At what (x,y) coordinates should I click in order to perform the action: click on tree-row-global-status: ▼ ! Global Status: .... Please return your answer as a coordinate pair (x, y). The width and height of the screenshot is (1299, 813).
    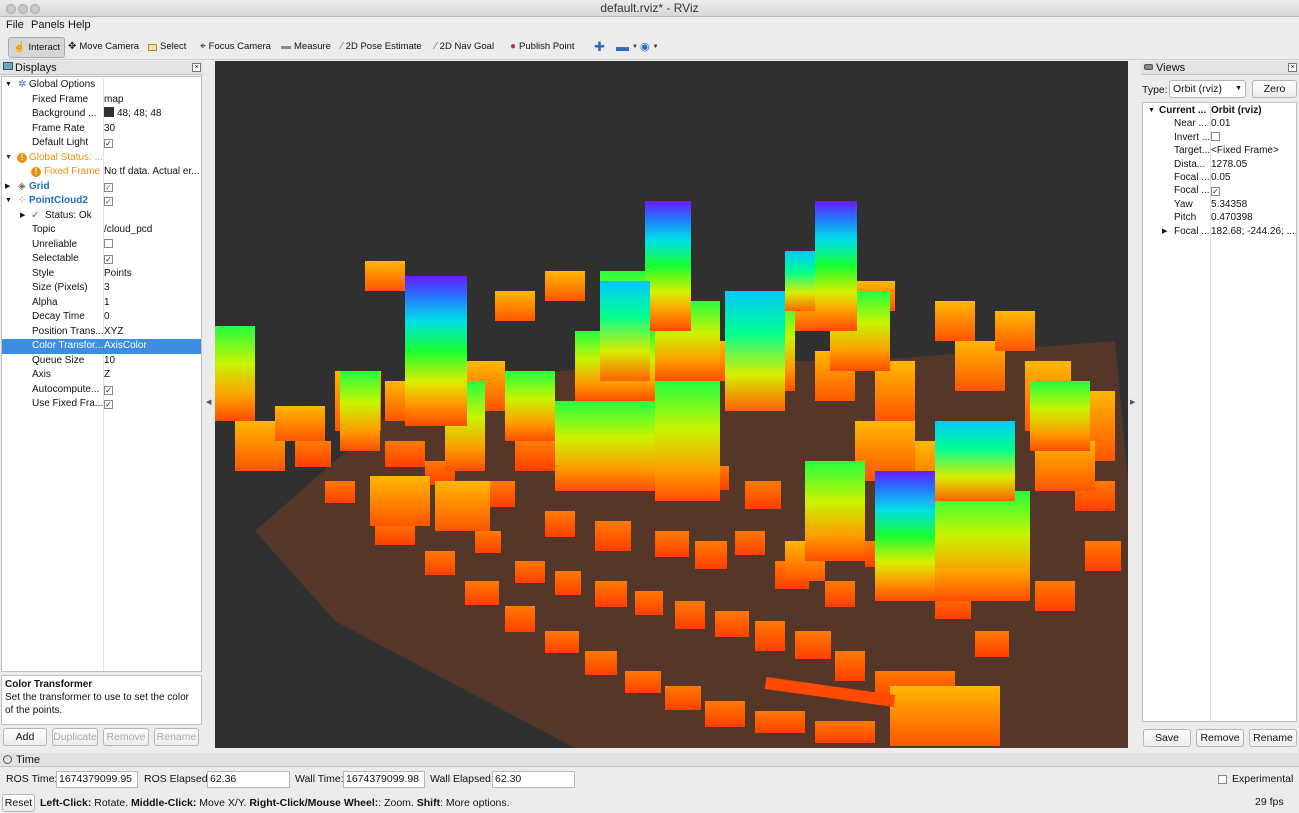
    Looking at the image, I should click on (101, 158).